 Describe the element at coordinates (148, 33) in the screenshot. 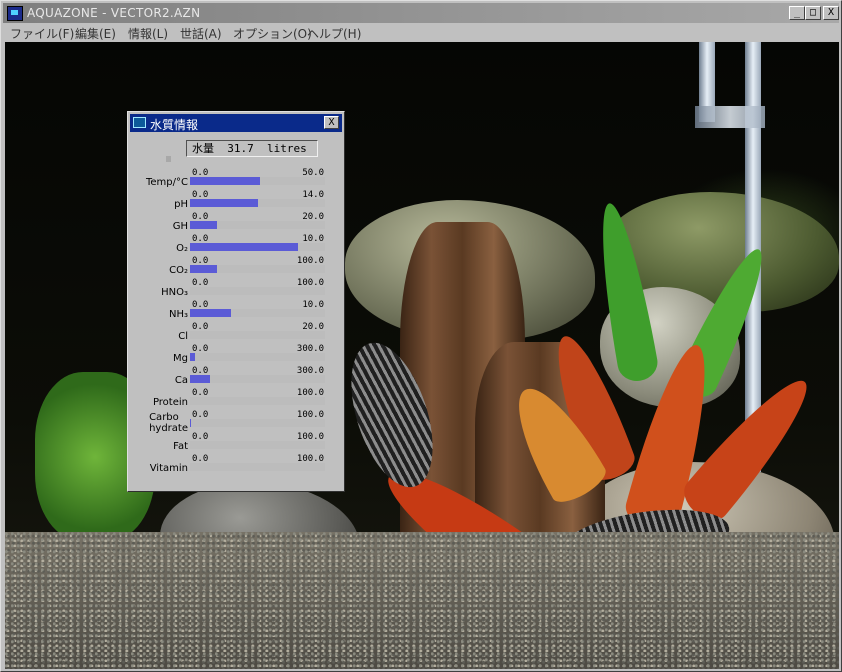

I see `menu-info: 情報(L)` at that location.